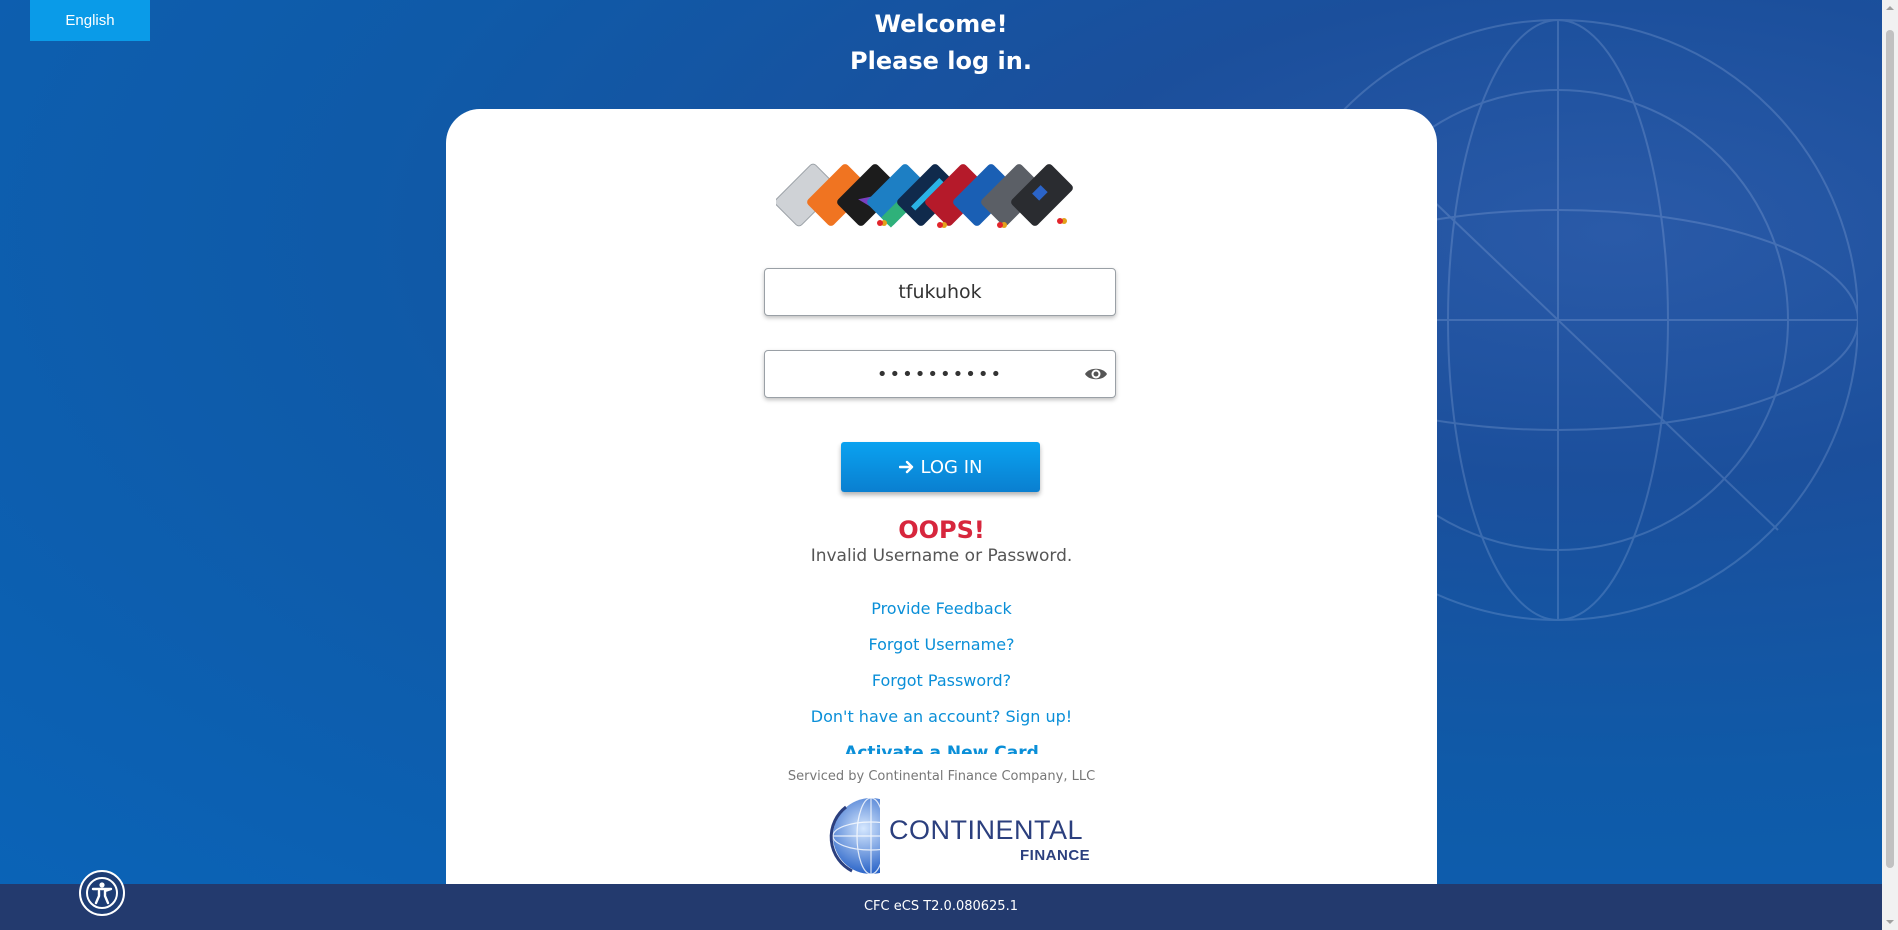  Describe the element at coordinates (941, 24) in the screenshot. I see `welcome-title: Welcome!` at that location.